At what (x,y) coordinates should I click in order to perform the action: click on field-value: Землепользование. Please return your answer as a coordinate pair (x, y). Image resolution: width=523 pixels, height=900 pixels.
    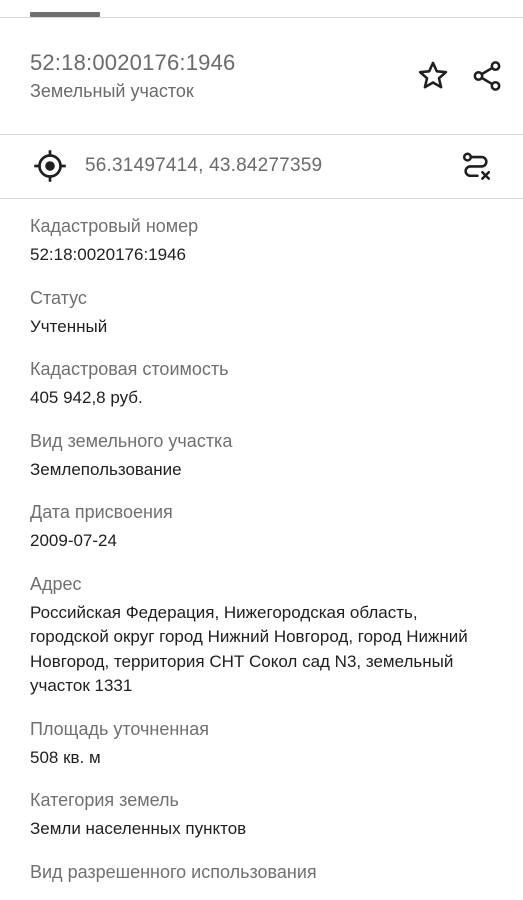
    Looking at the image, I should click on (106, 469).